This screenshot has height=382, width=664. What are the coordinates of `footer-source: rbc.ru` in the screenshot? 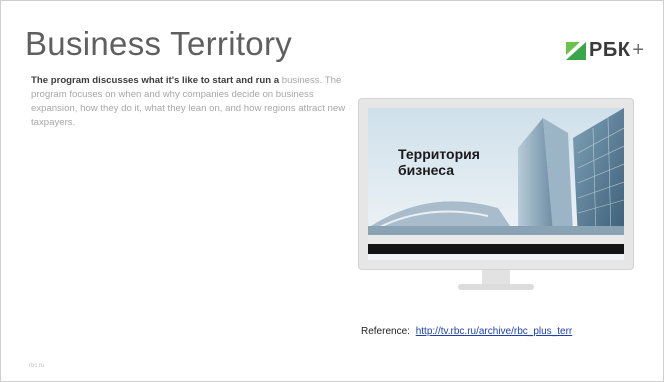 It's located at (37, 366).